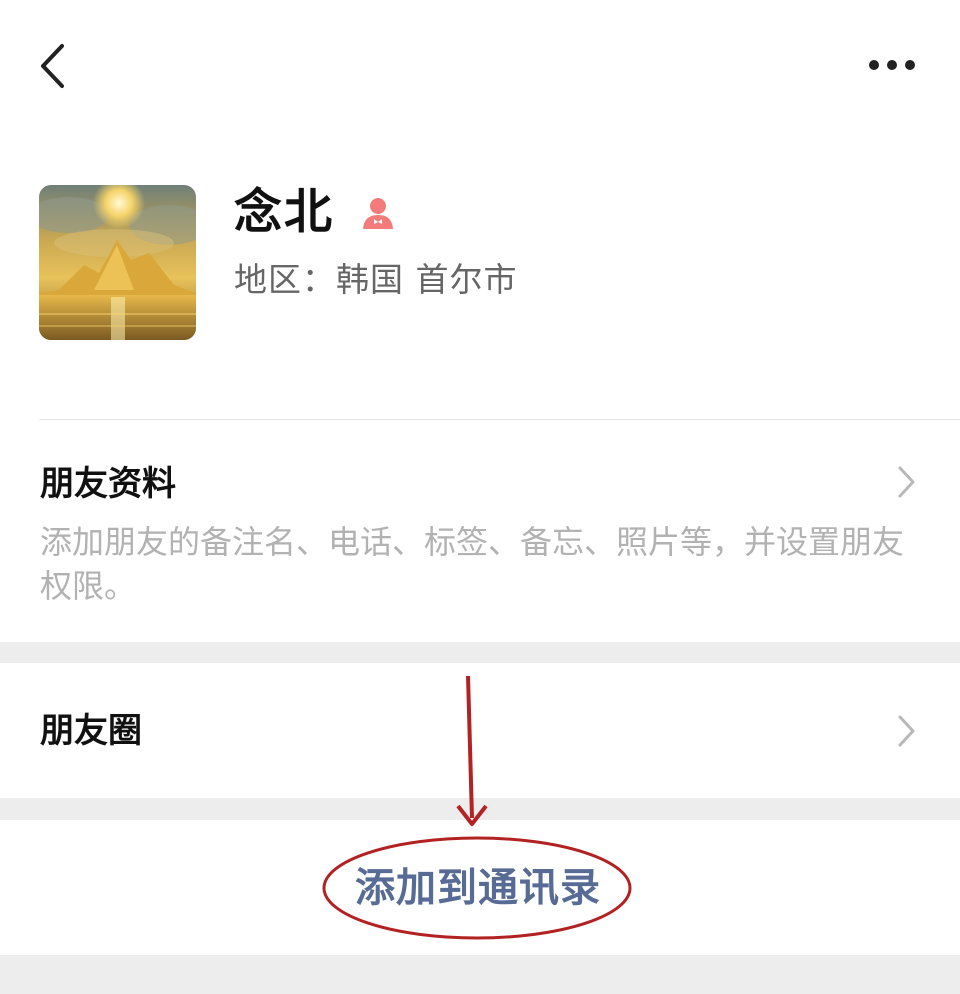 The height and width of the screenshot is (994, 960). I want to click on friend-info-description: 添加朋友的备注名、电话、标签、备忘、照片等，并设置朋友权限。, so click(472, 564).